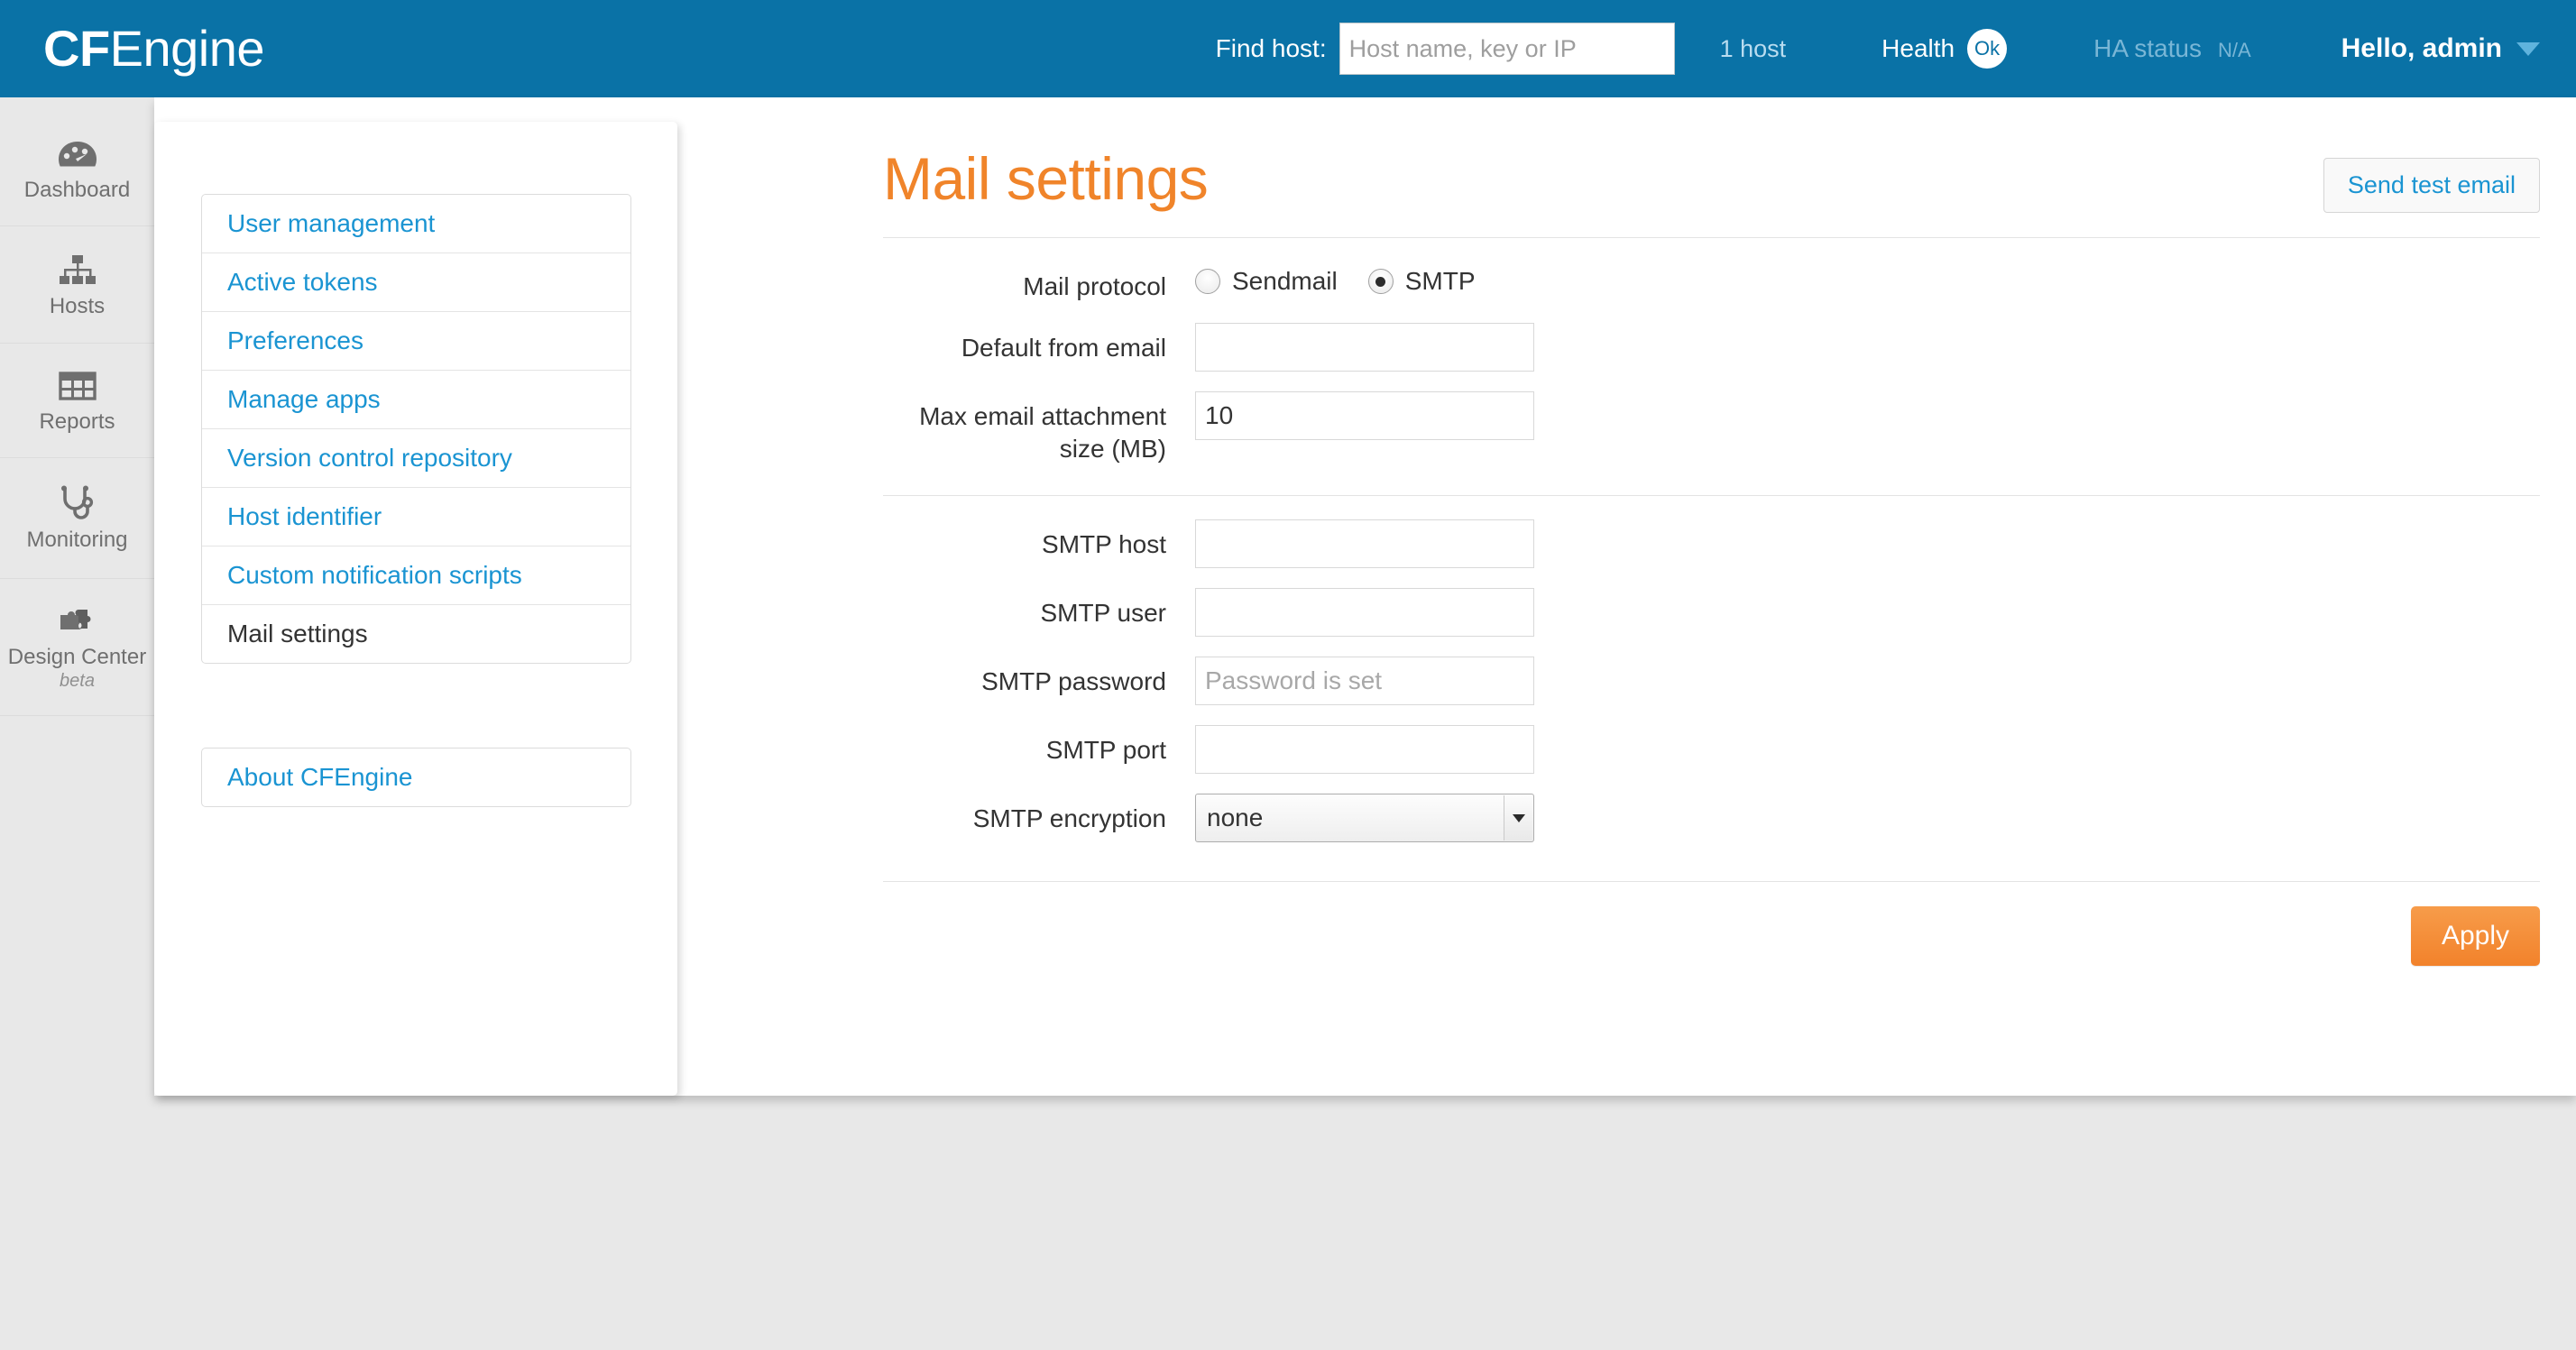  What do you see at coordinates (1867, 818) in the screenshot?
I see `smtp-encryption-field: none` at bounding box center [1867, 818].